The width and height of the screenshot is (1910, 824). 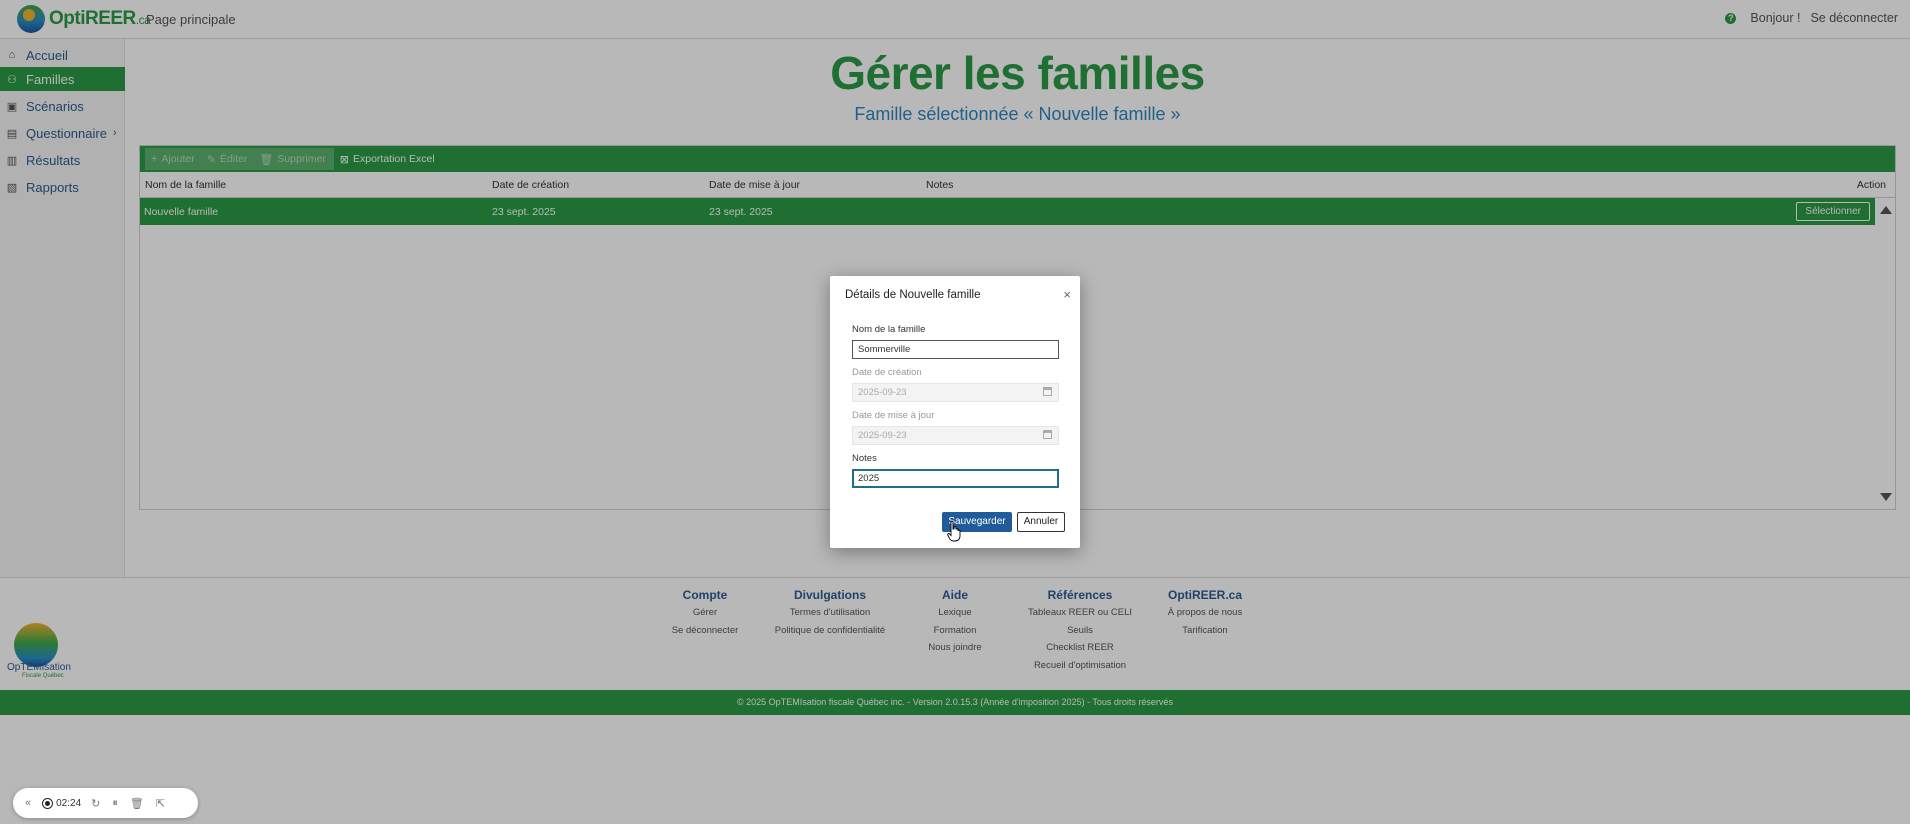 What do you see at coordinates (955, 478) in the screenshot?
I see `notes-input: 2025` at bounding box center [955, 478].